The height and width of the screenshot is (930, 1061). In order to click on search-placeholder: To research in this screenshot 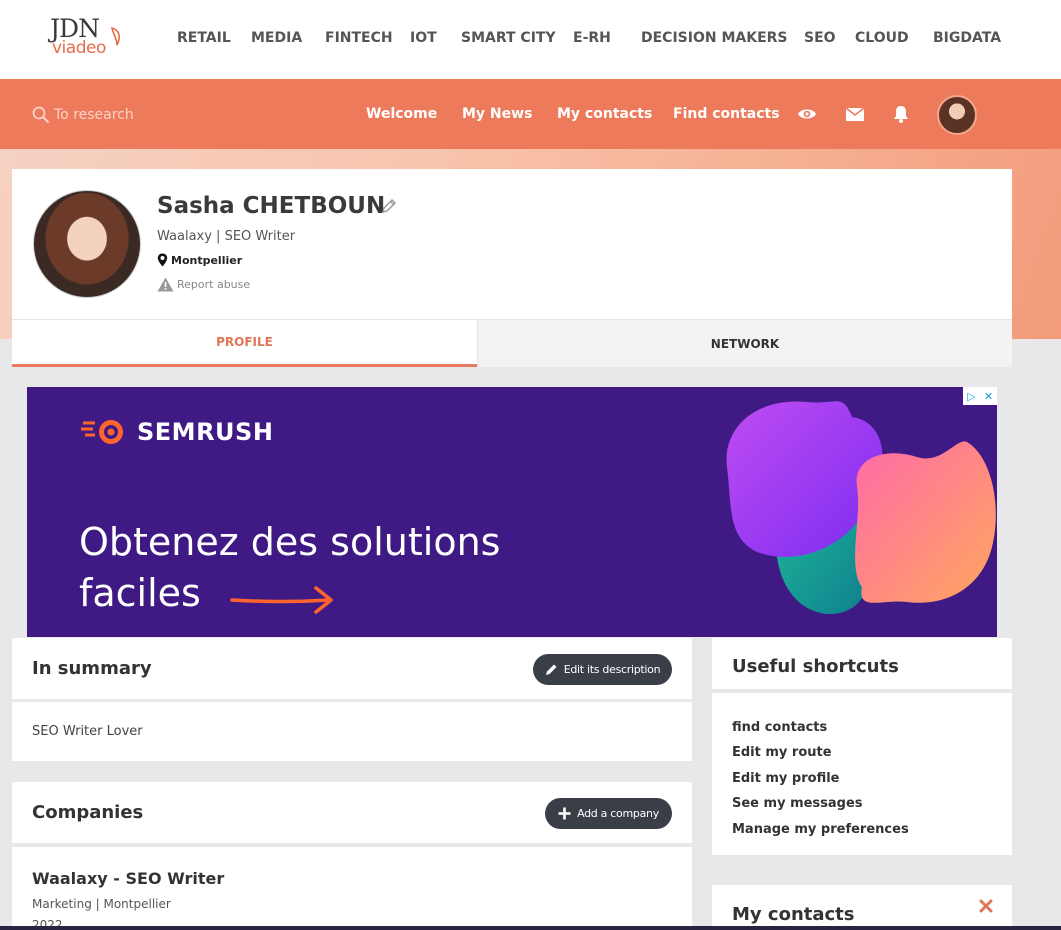, I will do `click(94, 115)`.